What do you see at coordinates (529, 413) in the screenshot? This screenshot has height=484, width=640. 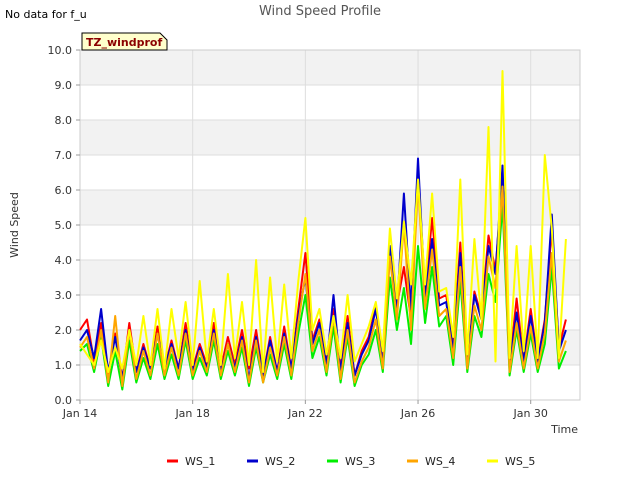 I see `x-tick-label: Jan 30` at bounding box center [529, 413].